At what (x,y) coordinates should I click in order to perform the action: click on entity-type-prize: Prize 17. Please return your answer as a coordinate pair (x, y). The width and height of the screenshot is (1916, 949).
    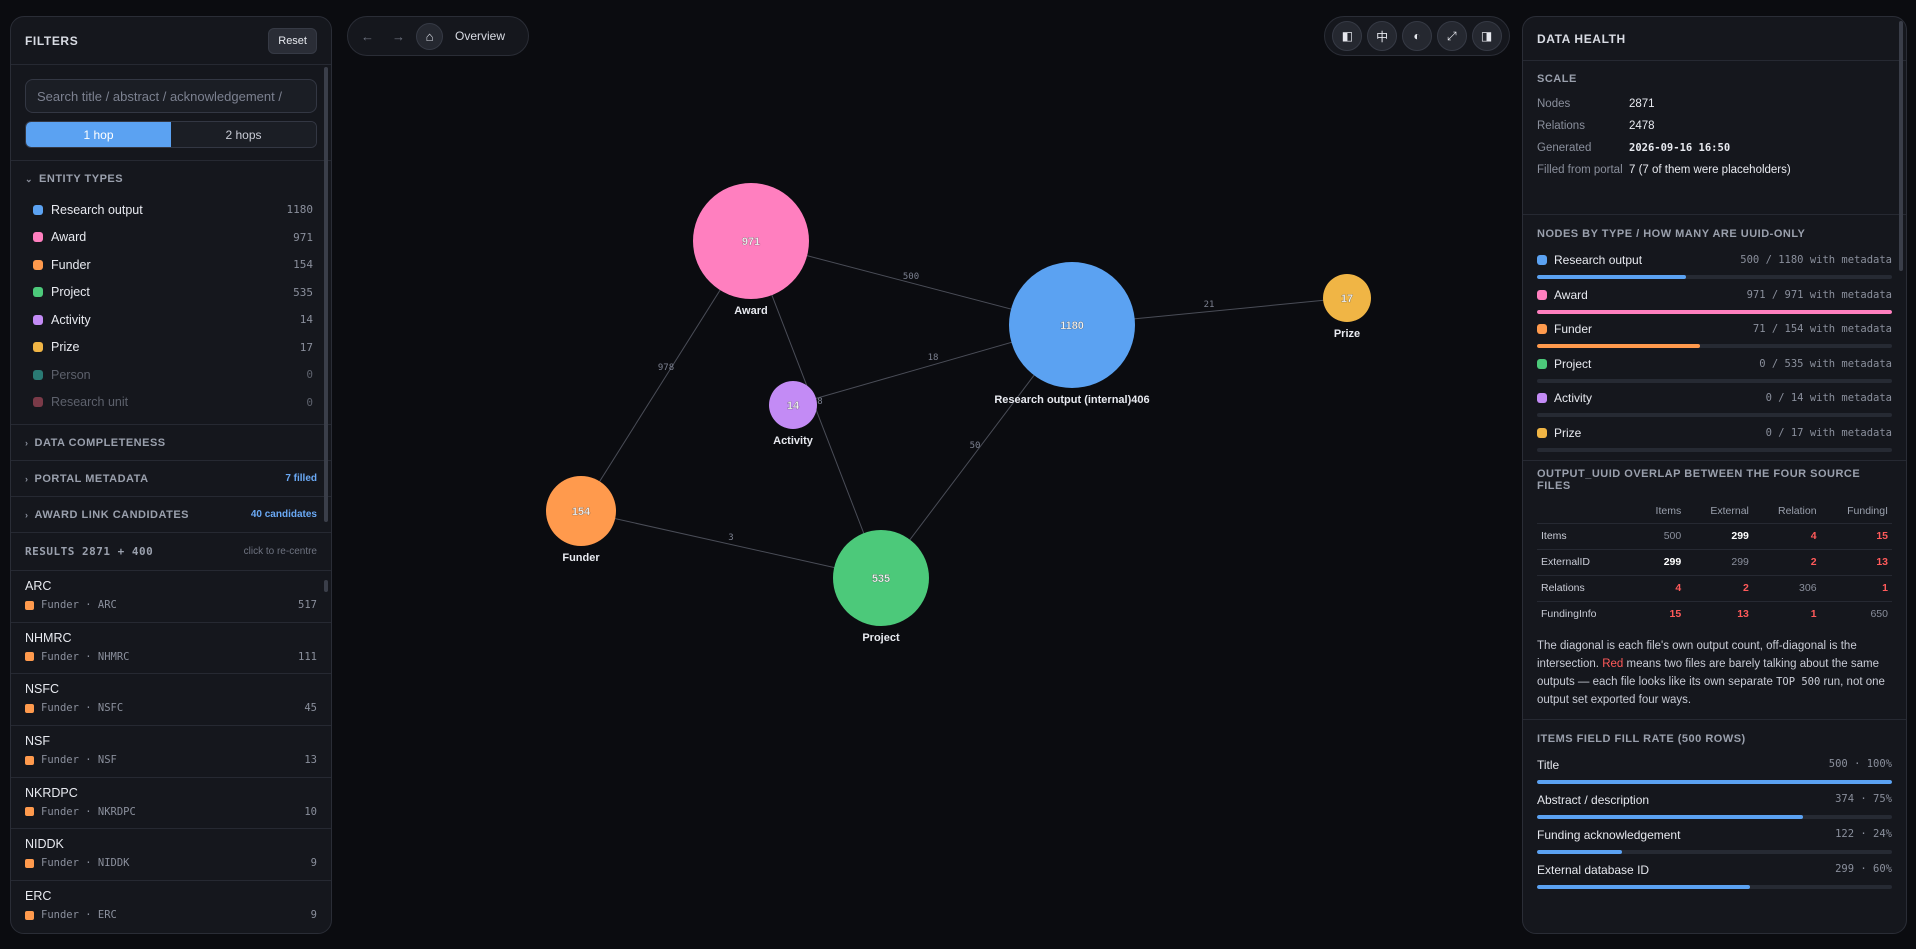
    Looking at the image, I should click on (171, 348).